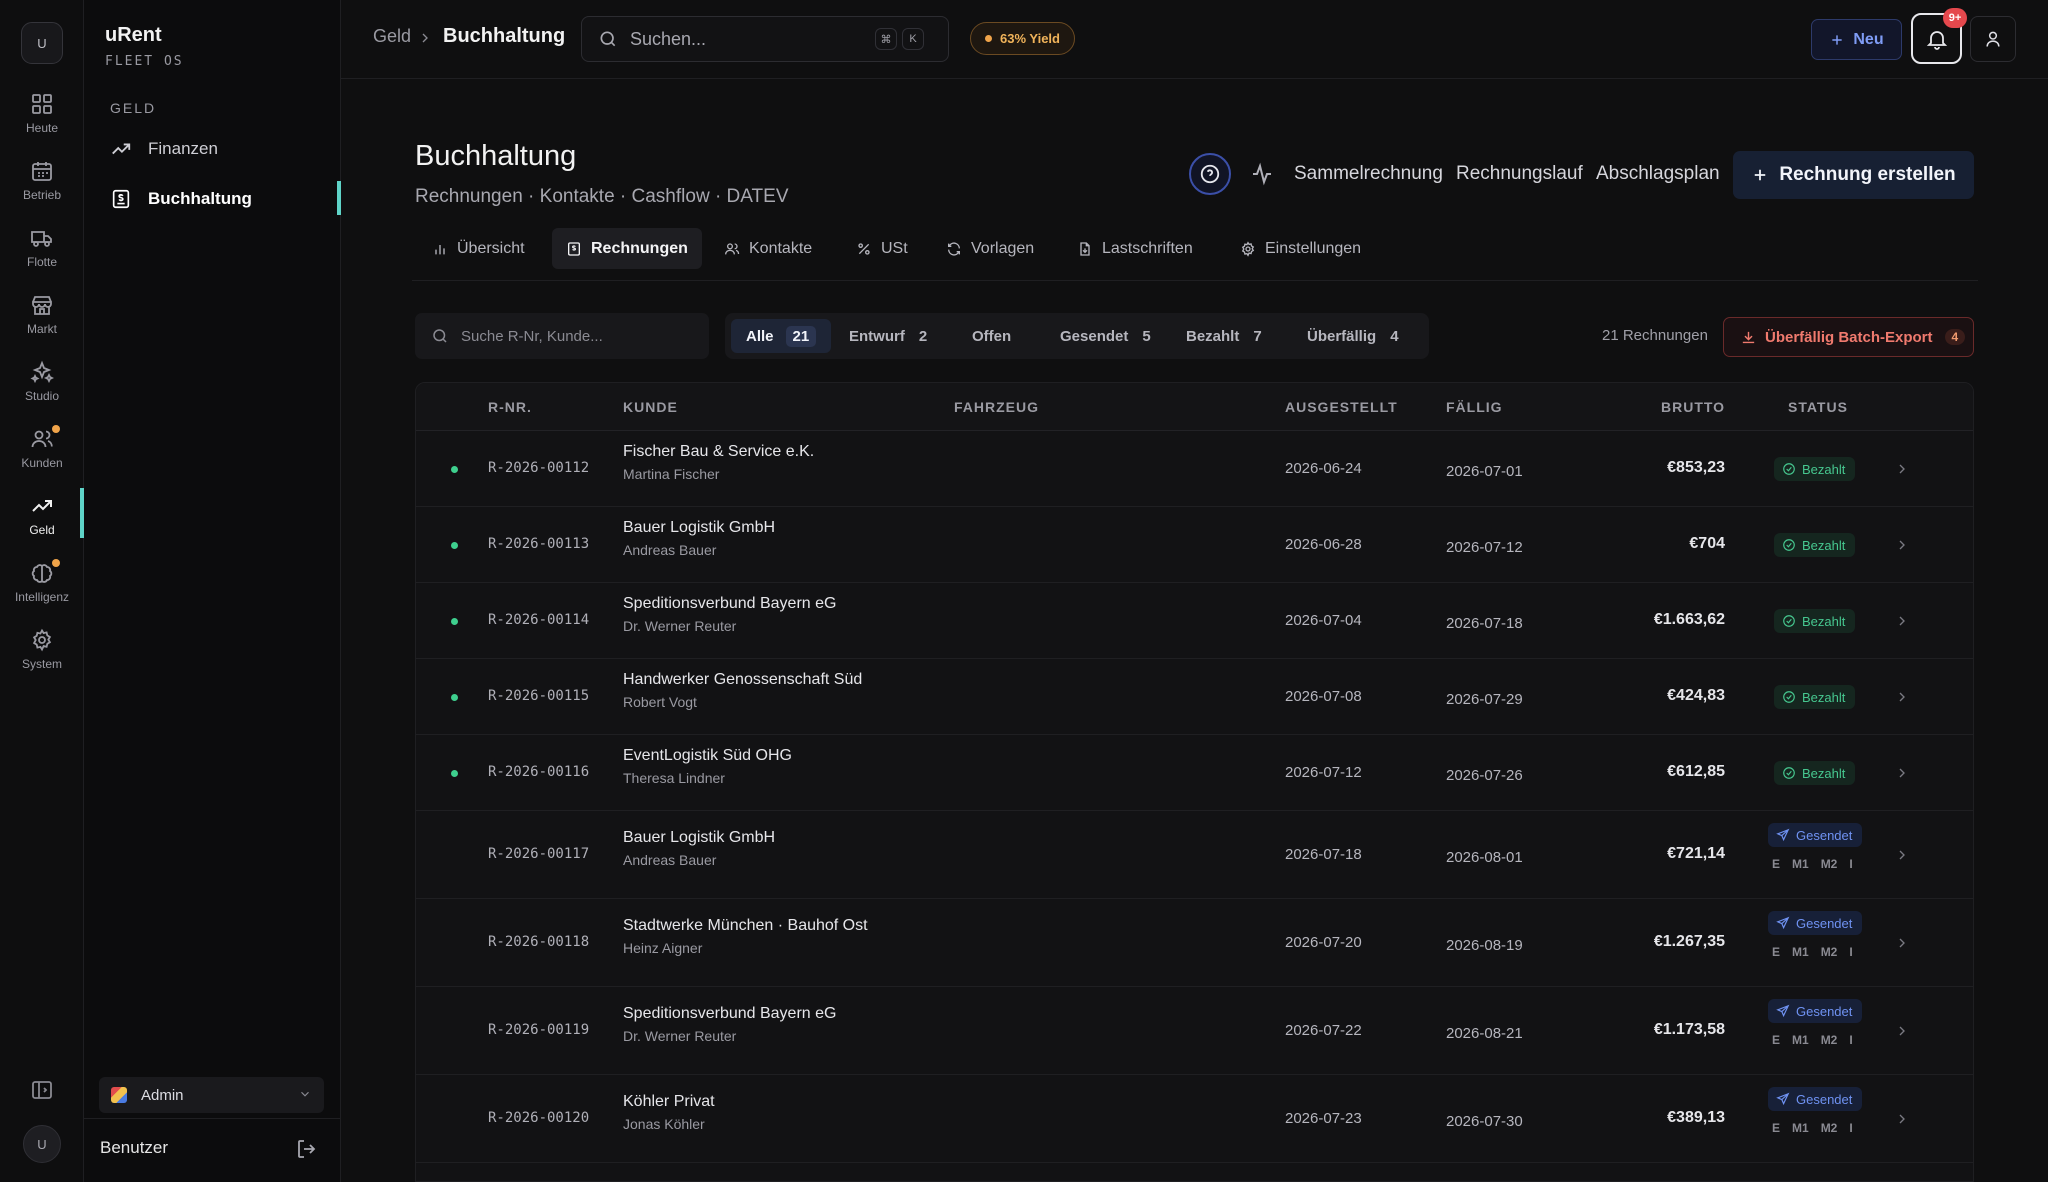  I want to click on logout-icon, so click(307, 1149).